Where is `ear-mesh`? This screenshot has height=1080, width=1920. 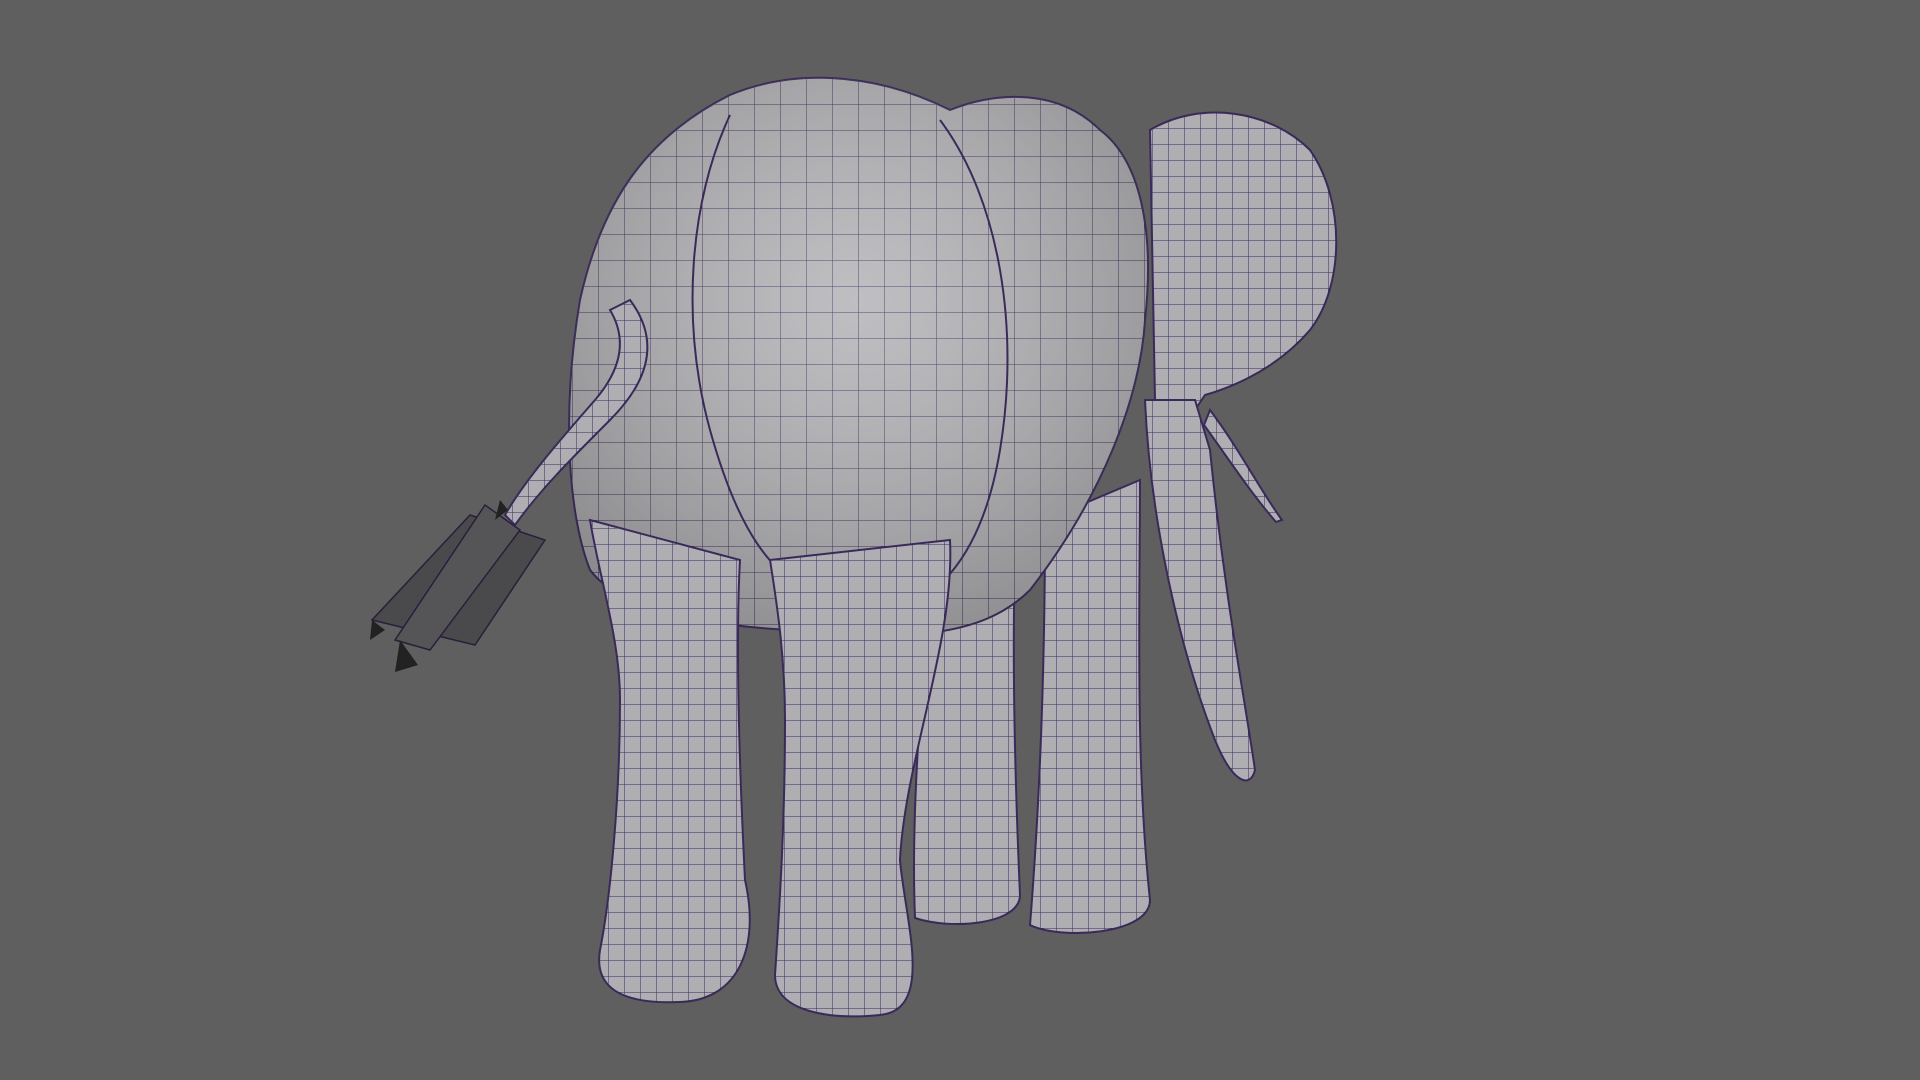 ear-mesh is located at coordinates (1243, 276).